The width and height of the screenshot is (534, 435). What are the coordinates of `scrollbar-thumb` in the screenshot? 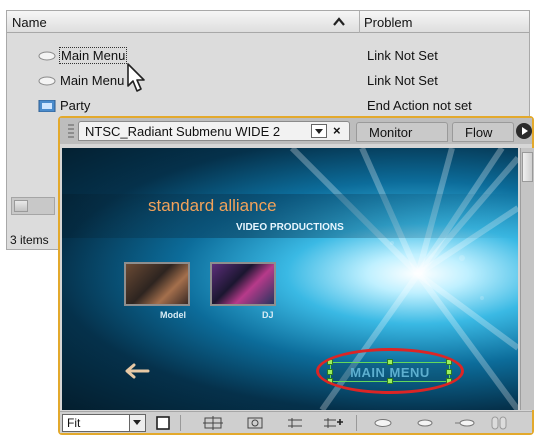 It's located at (527, 167).